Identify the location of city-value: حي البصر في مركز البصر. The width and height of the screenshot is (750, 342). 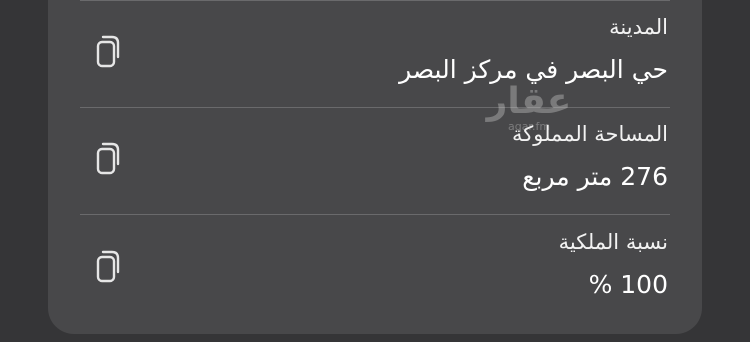
(533, 69).